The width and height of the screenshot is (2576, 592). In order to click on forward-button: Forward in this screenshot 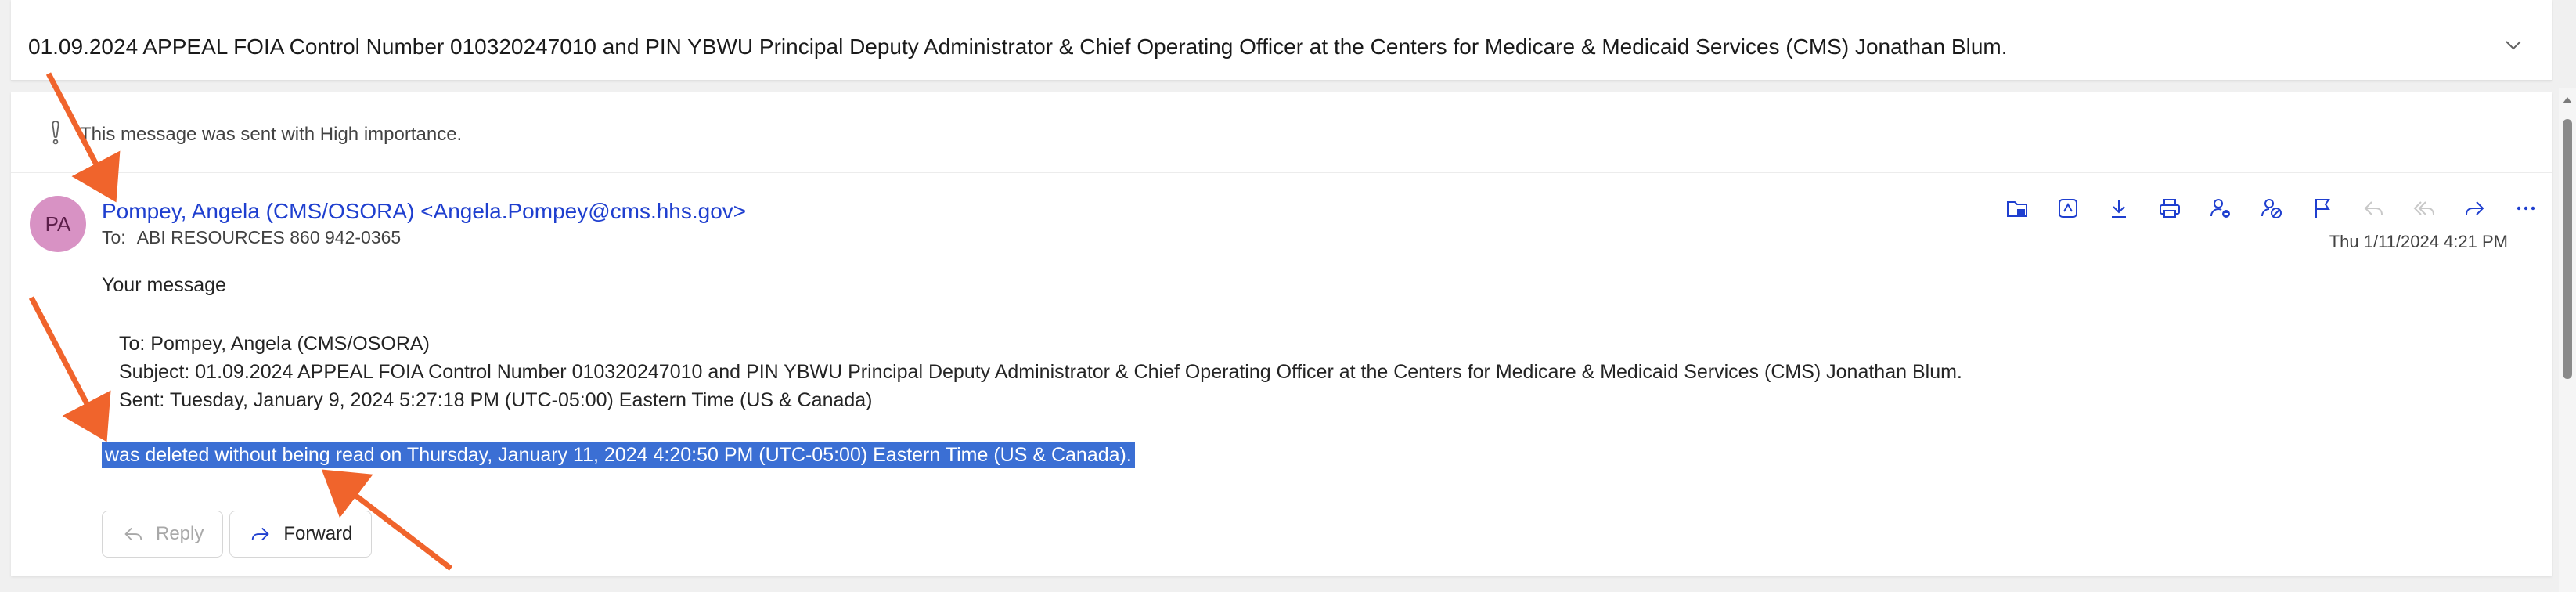, I will do `click(301, 534)`.